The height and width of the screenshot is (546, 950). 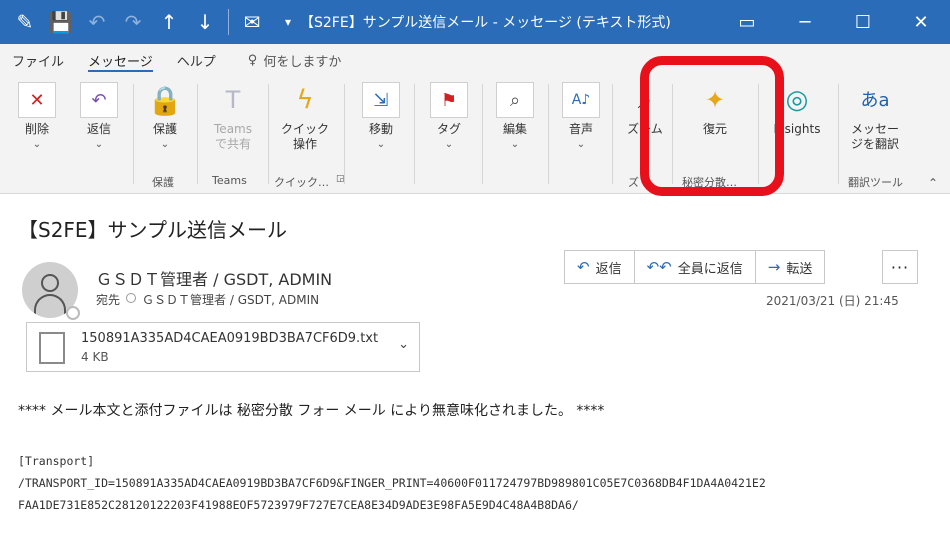 I want to click on forward-button: → 転送, so click(x=790, y=267).